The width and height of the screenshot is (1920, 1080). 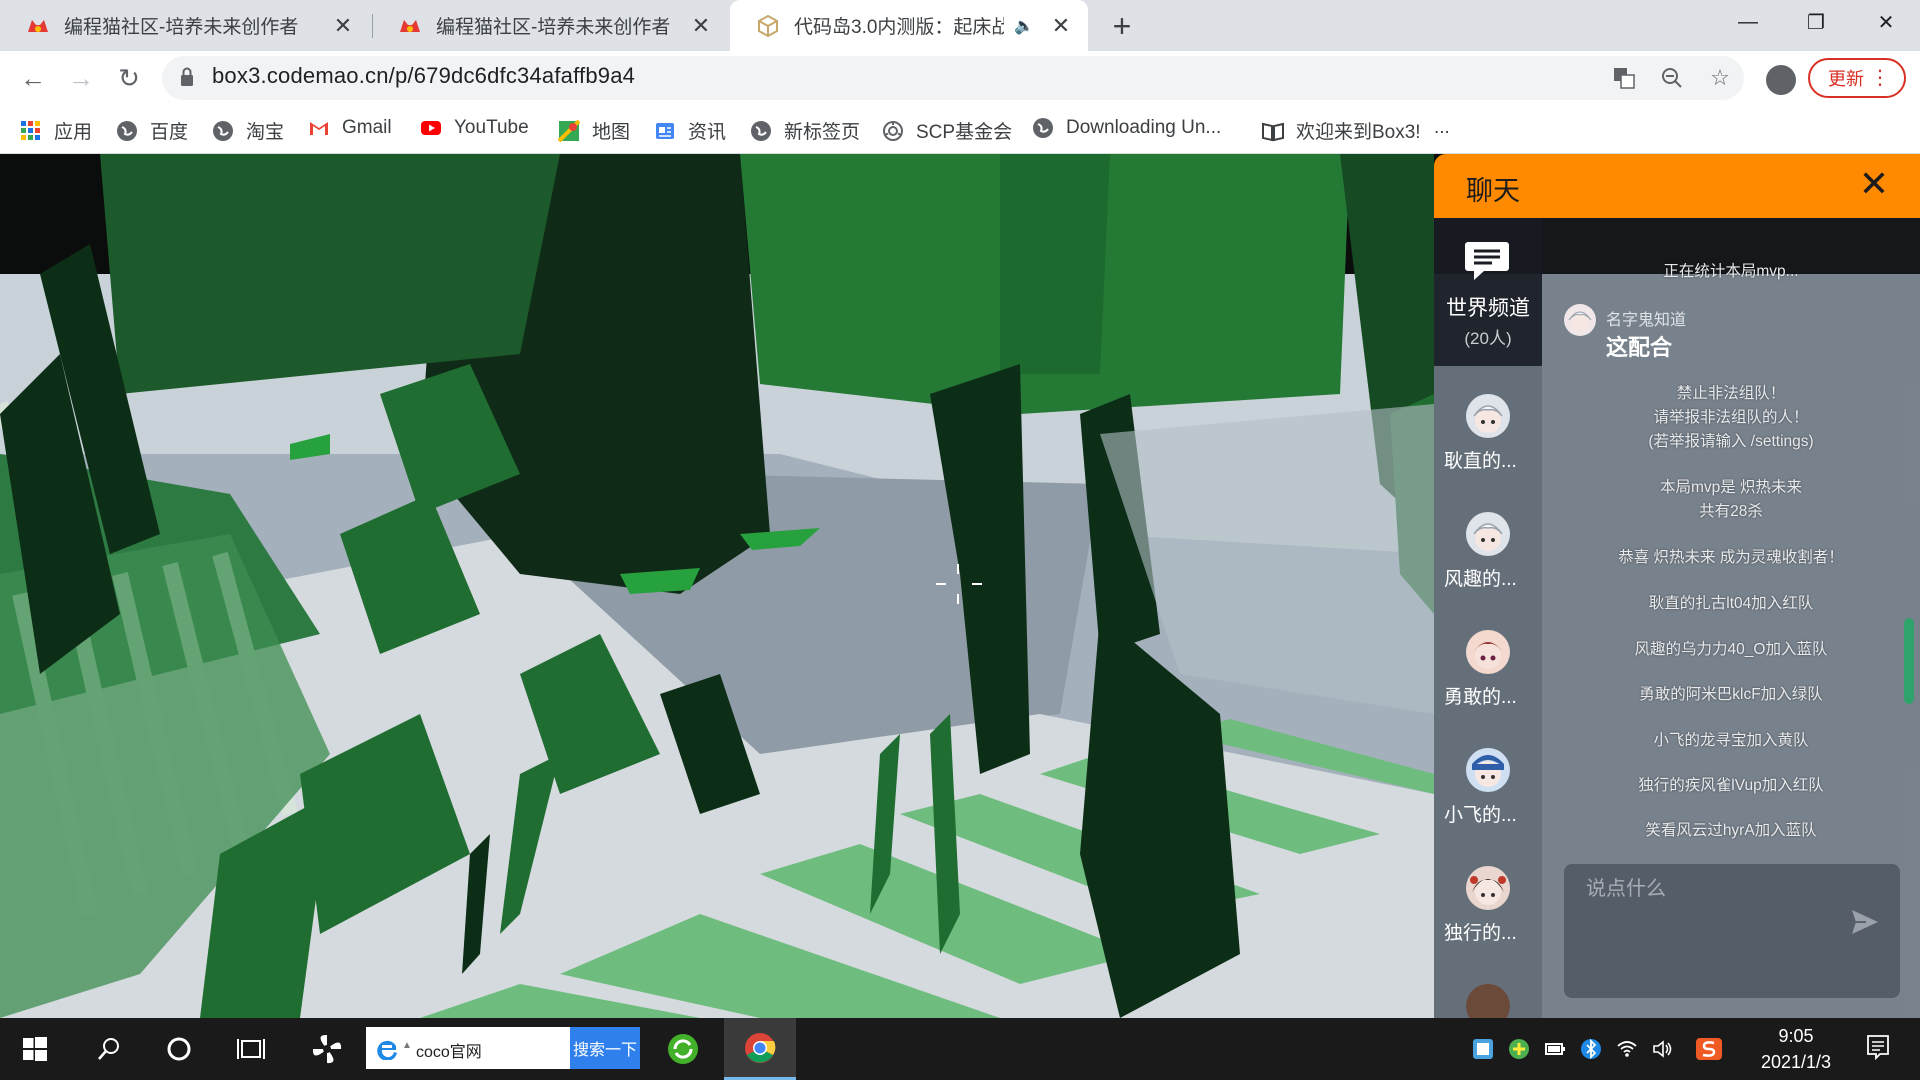 I want to click on bookmark-label: 地图, so click(x=611, y=132).